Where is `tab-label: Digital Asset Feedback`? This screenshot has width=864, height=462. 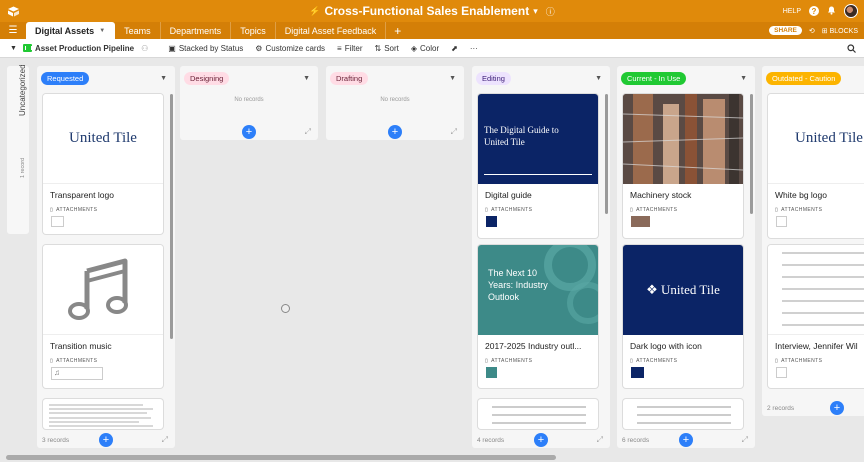 tab-label: Digital Asset Feedback is located at coordinates (330, 30).